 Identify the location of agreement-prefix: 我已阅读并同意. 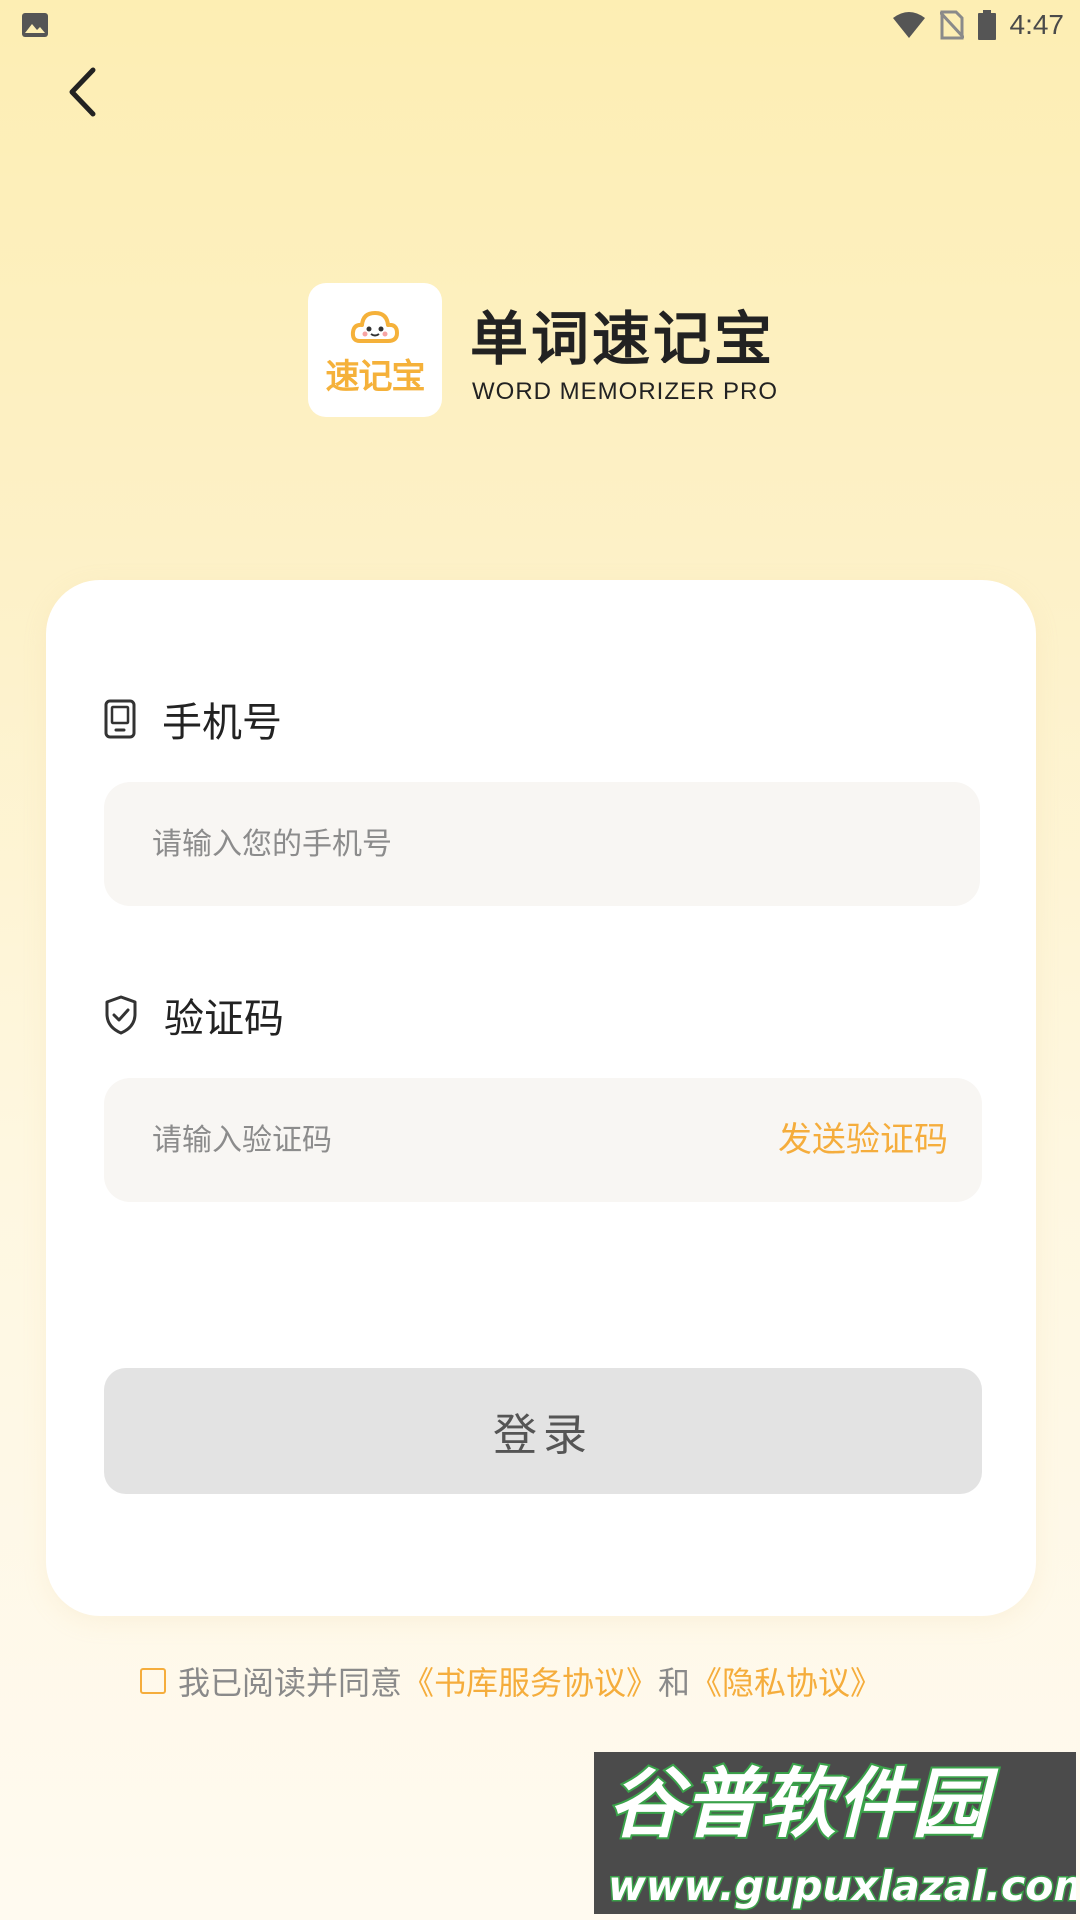
(290, 1683).